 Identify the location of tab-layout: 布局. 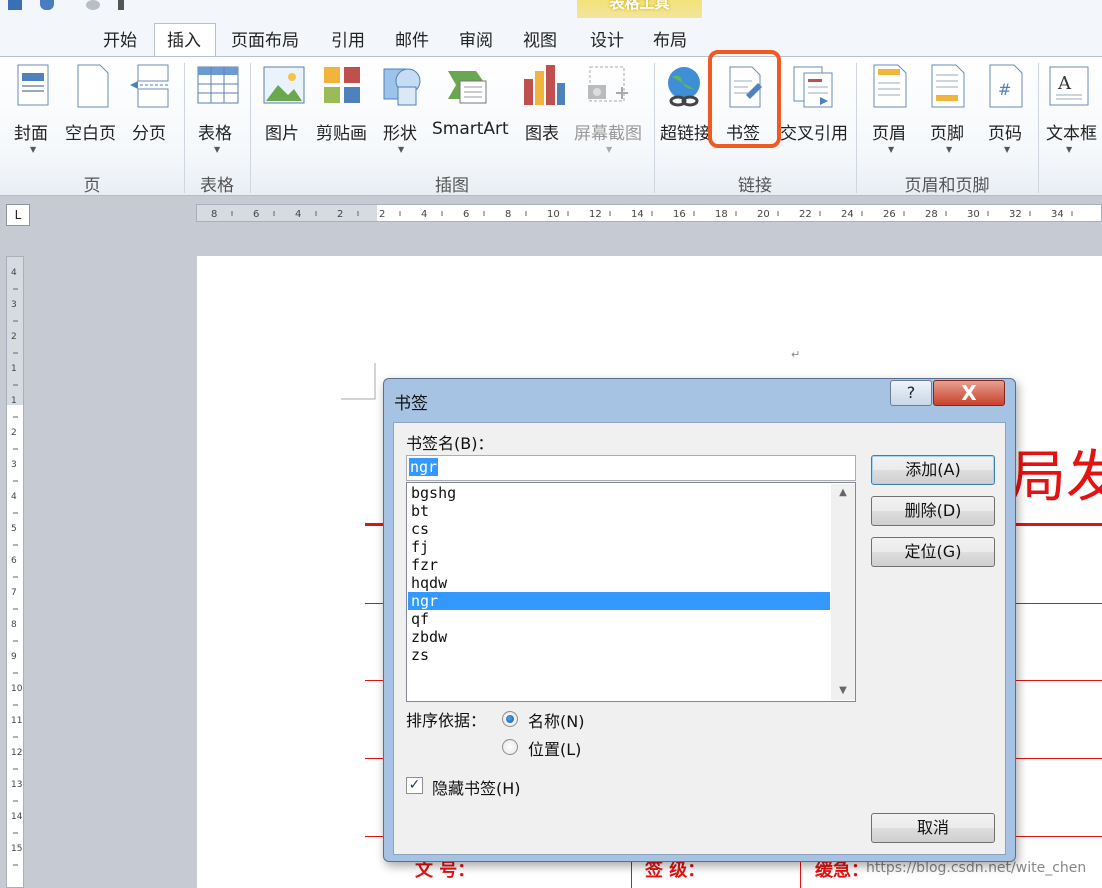
(670, 38).